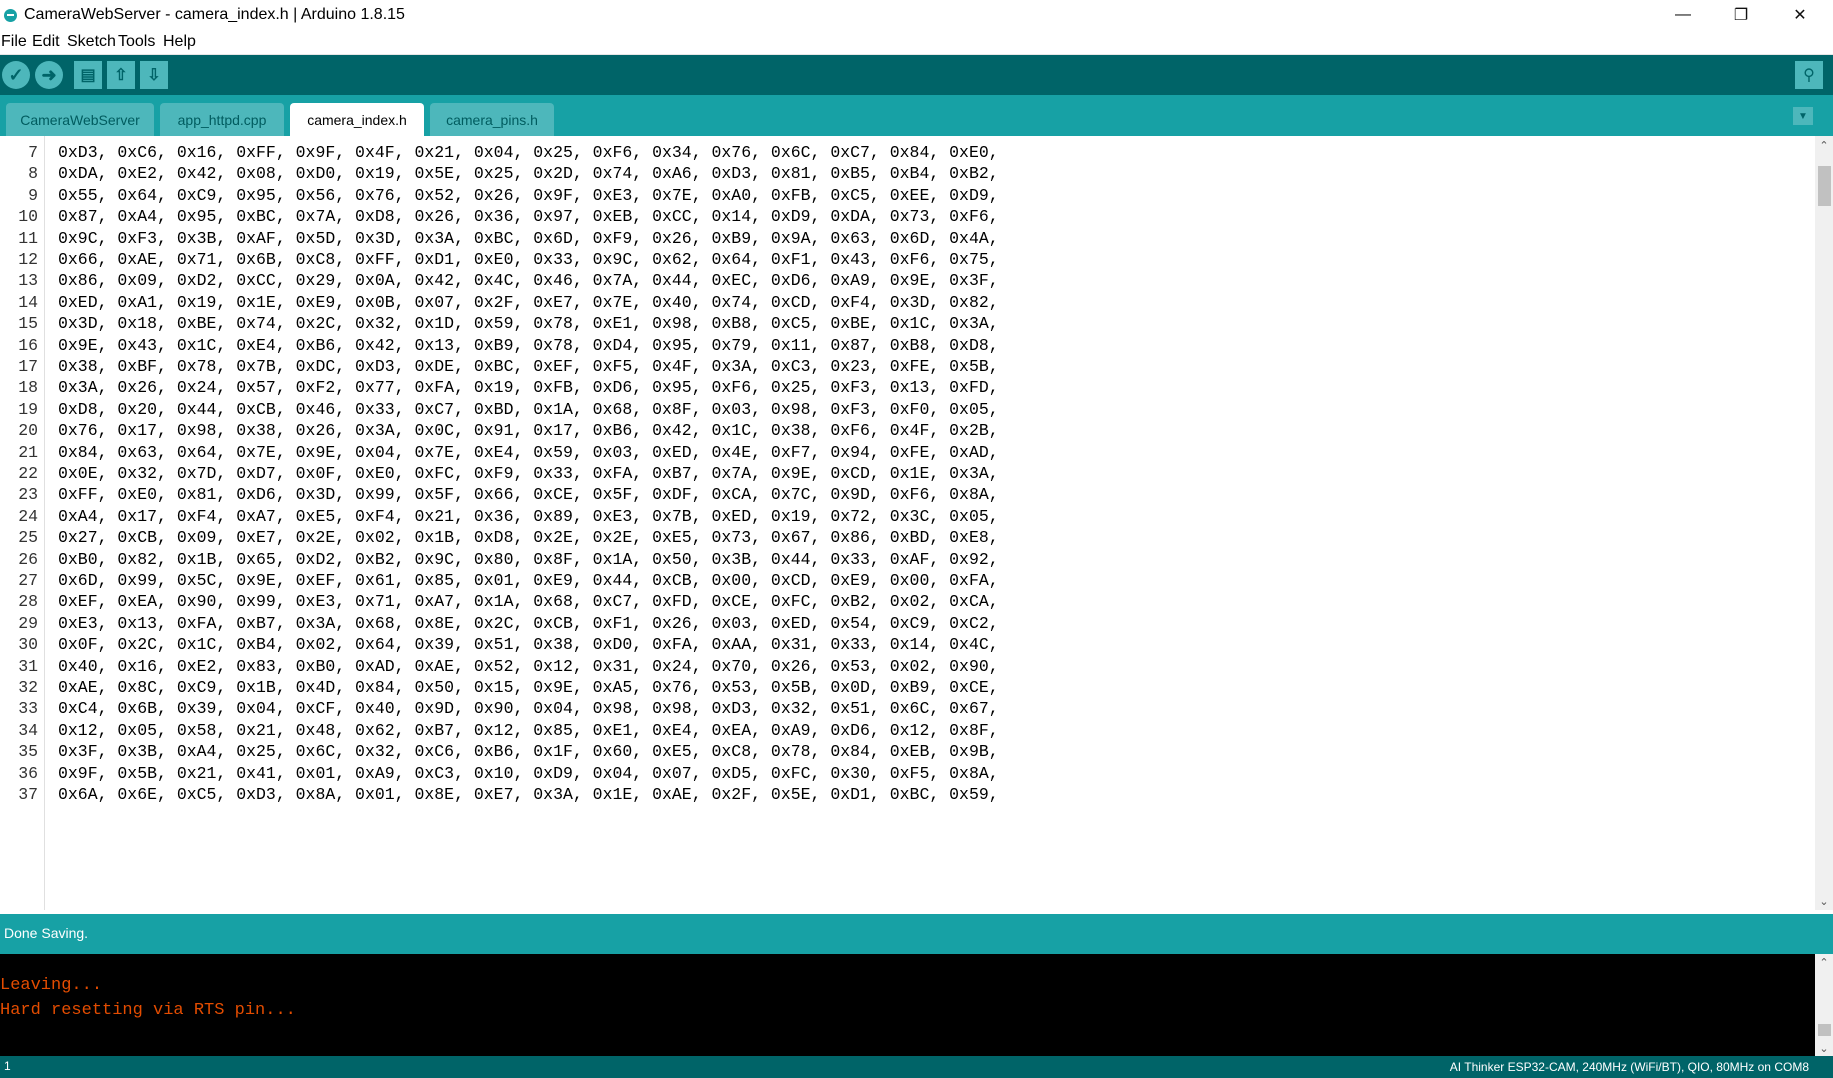 This screenshot has height=1078, width=1833. I want to click on menu-help: Help, so click(179, 42).